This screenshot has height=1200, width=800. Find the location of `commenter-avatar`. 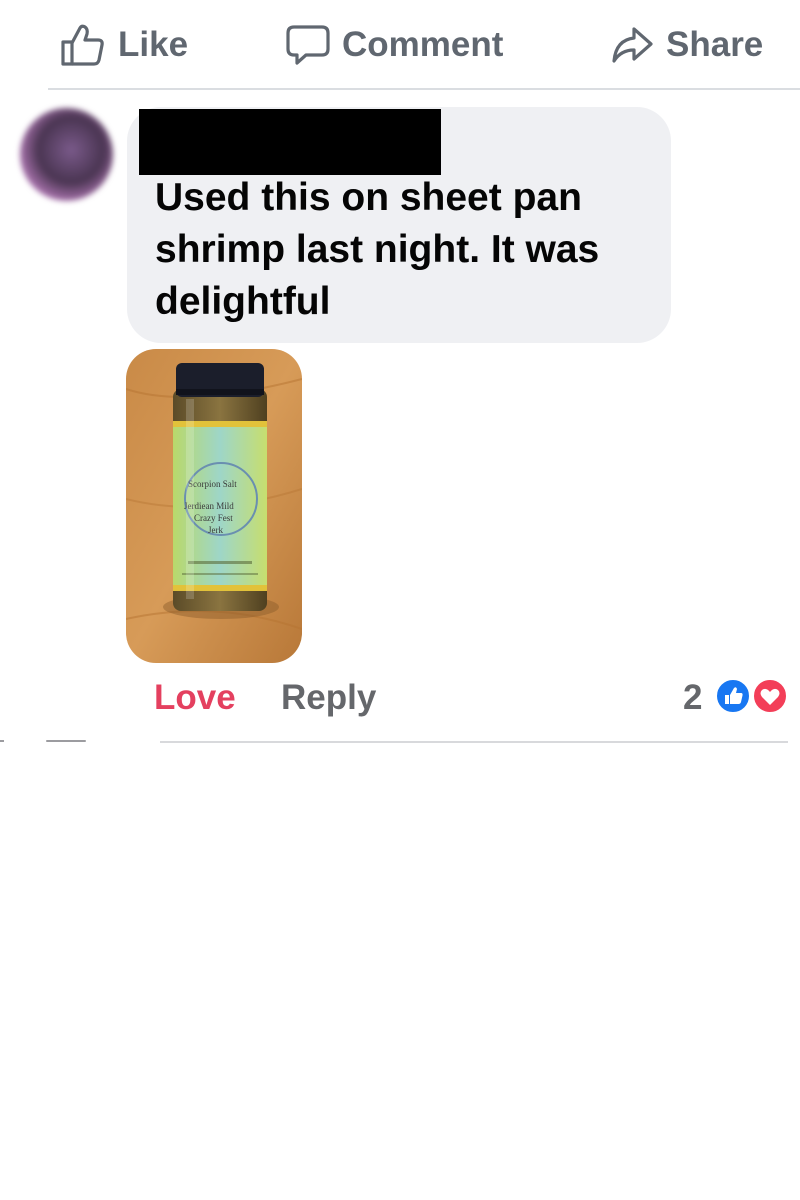

commenter-avatar is located at coordinates (66, 154).